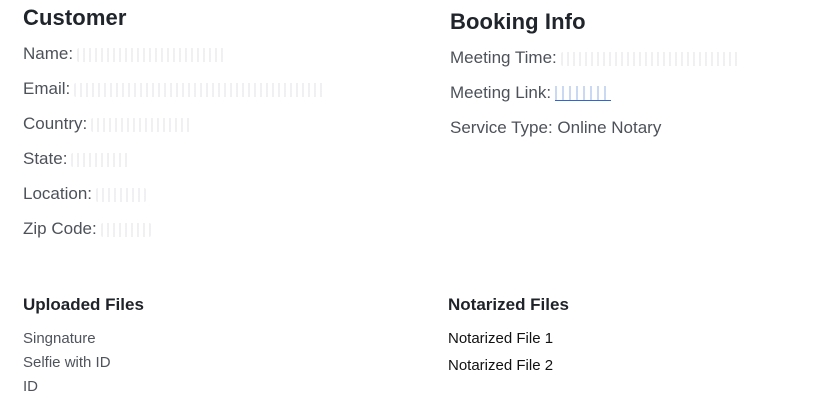 Image resolution: width=833 pixels, height=413 pixels. I want to click on customer-email-label: Email:, so click(47, 88).